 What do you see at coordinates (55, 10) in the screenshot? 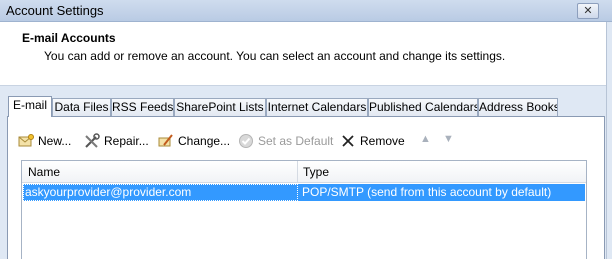
I see `window-title: Account Settings` at bounding box center [55, 10].